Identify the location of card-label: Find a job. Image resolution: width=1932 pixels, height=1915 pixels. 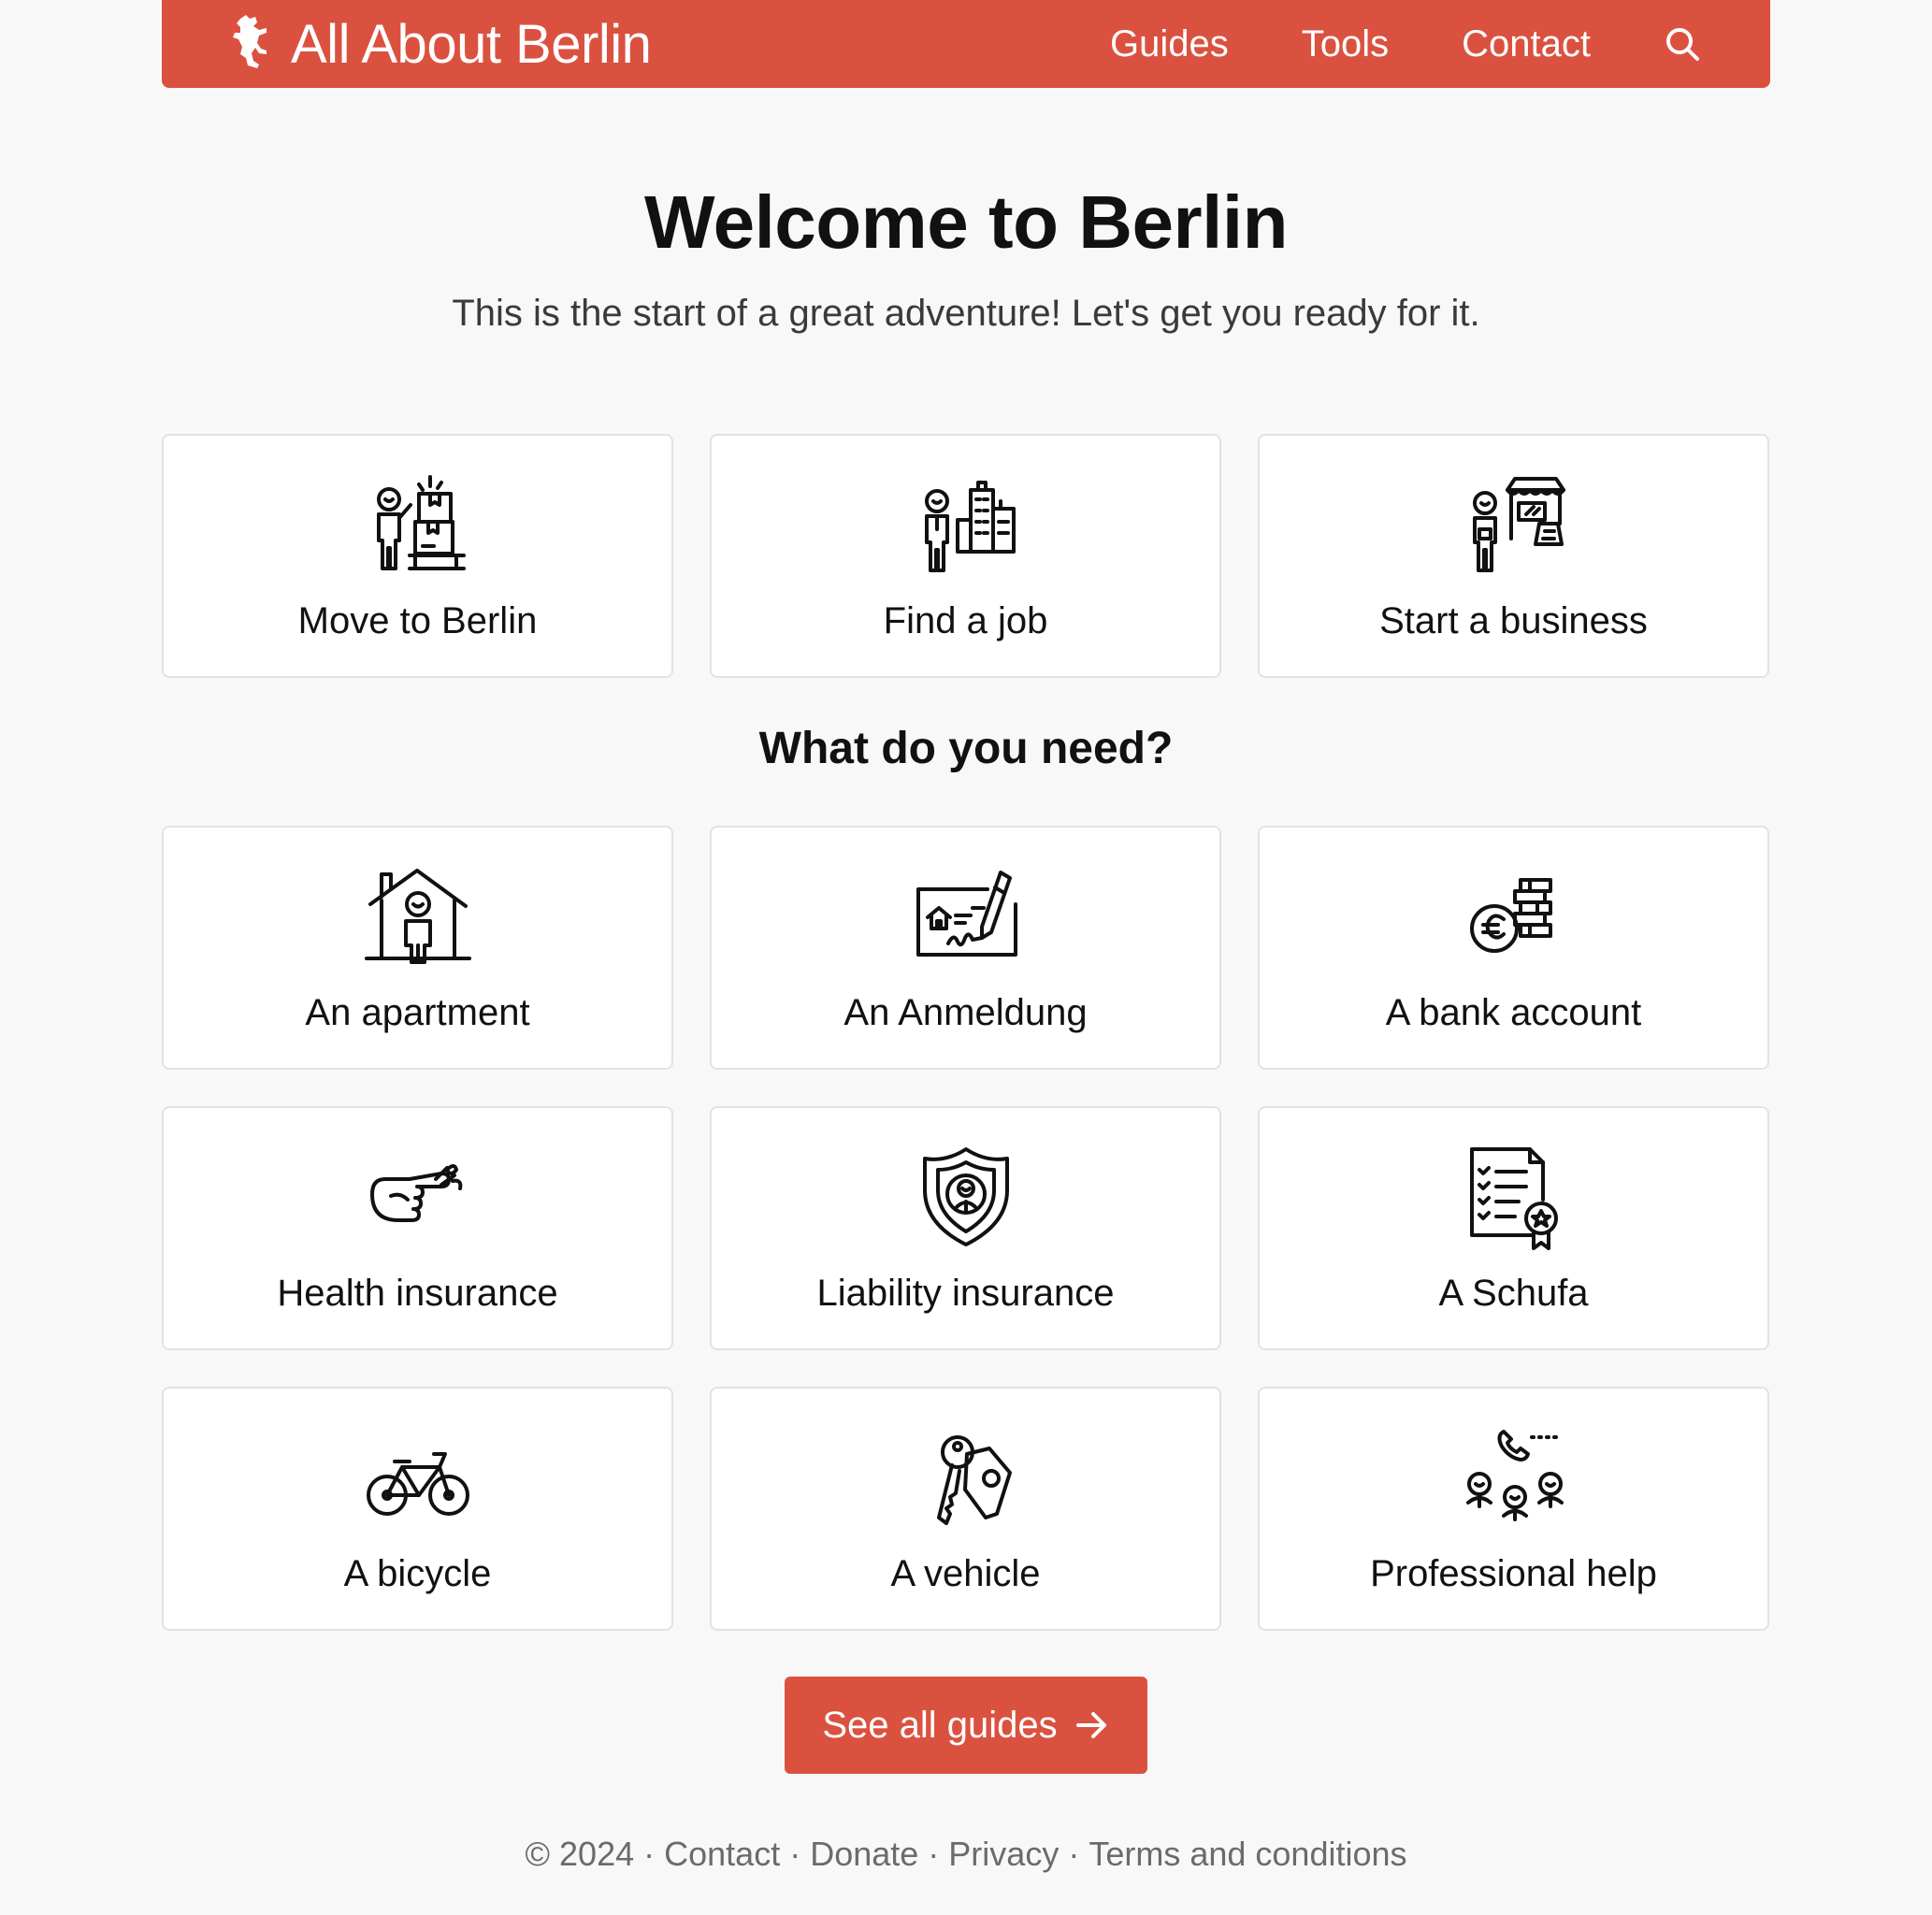
(965, 620).